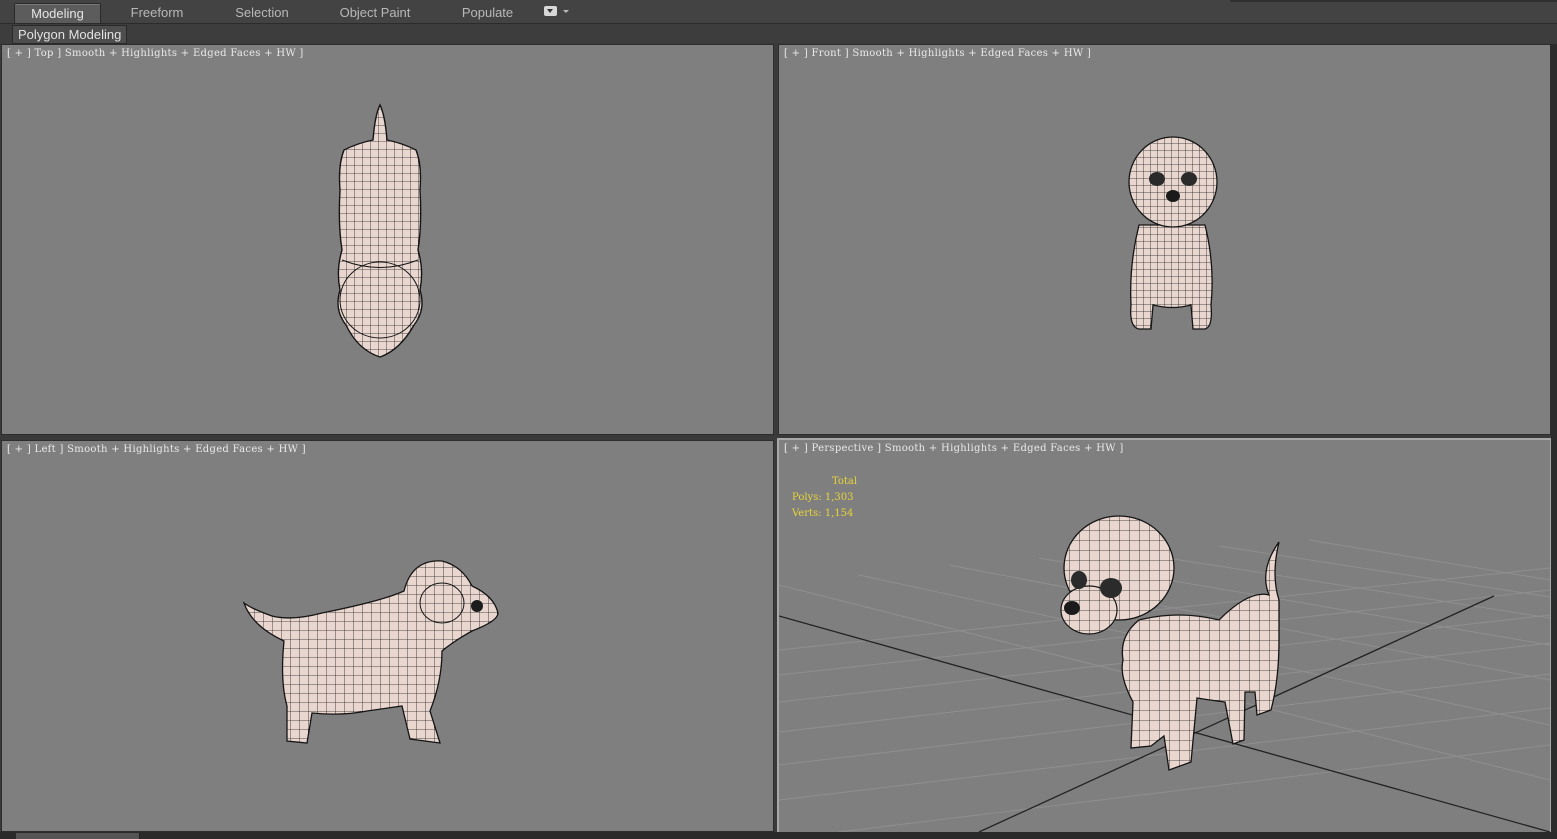 The image size is (1557, 839). Describe the element at coordinates (1170, 643) in the screenshot. I see `dog-mesh-perspective` at that location.